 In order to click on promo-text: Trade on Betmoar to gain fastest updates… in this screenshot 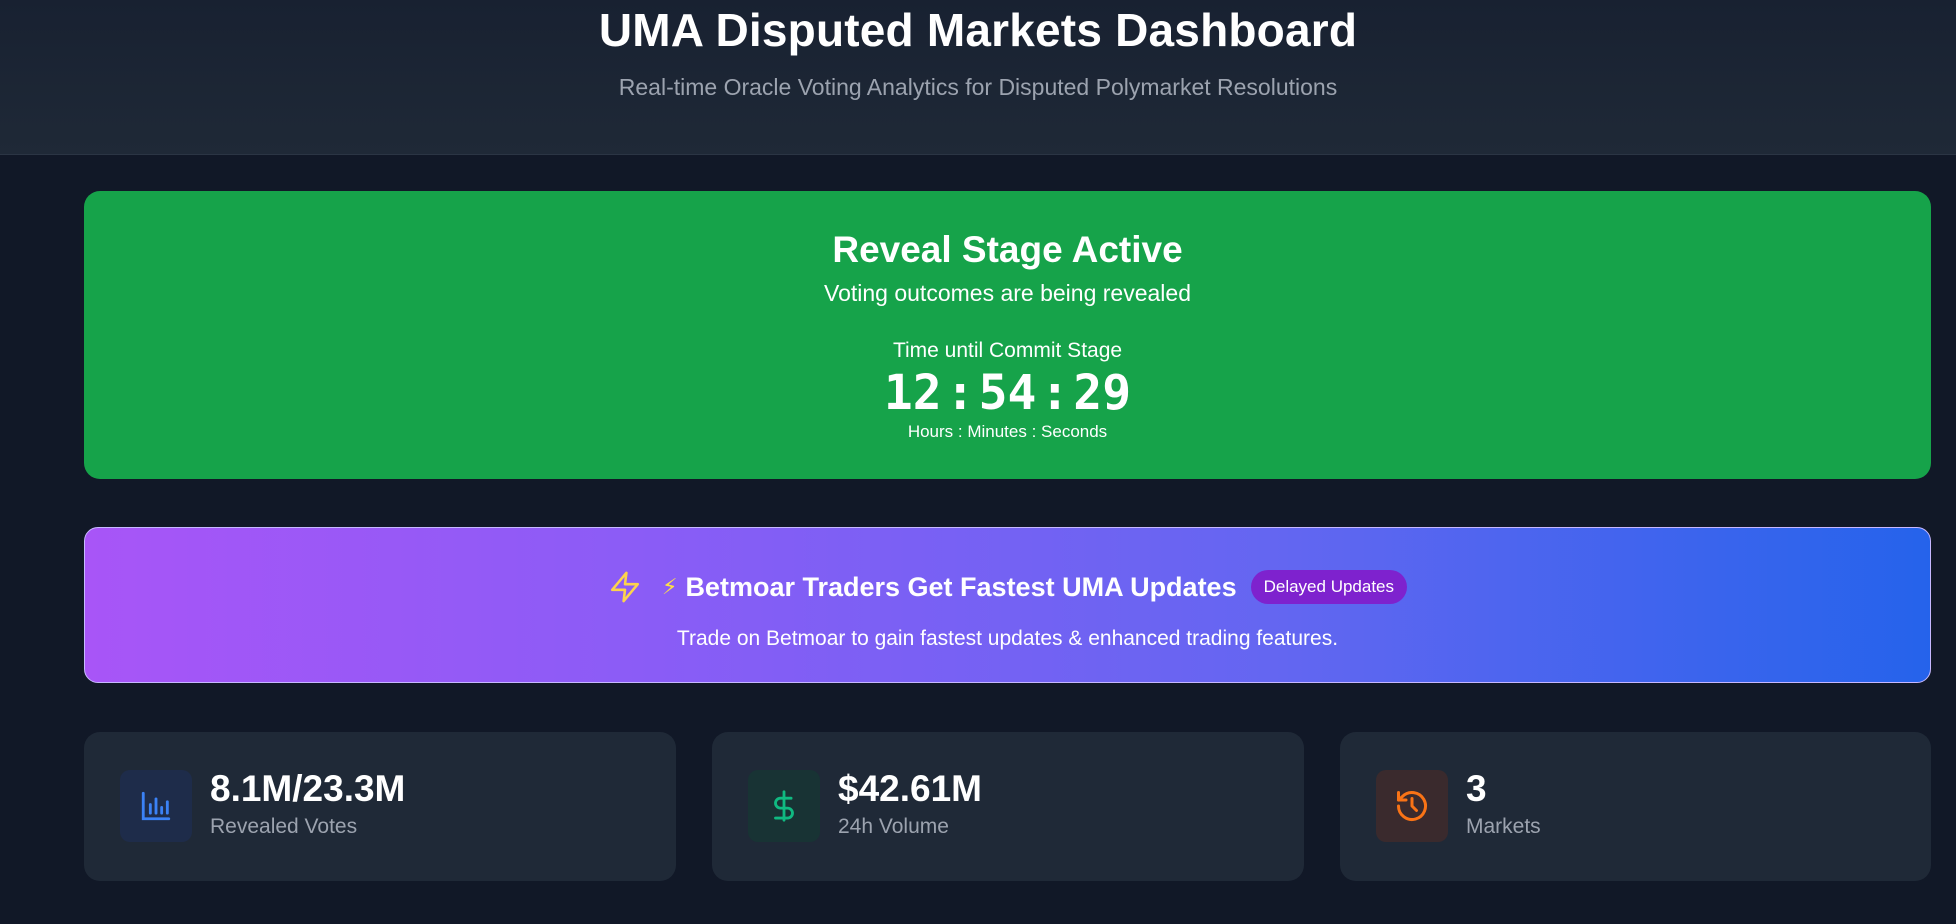, I will do `click(1007, 638)`.